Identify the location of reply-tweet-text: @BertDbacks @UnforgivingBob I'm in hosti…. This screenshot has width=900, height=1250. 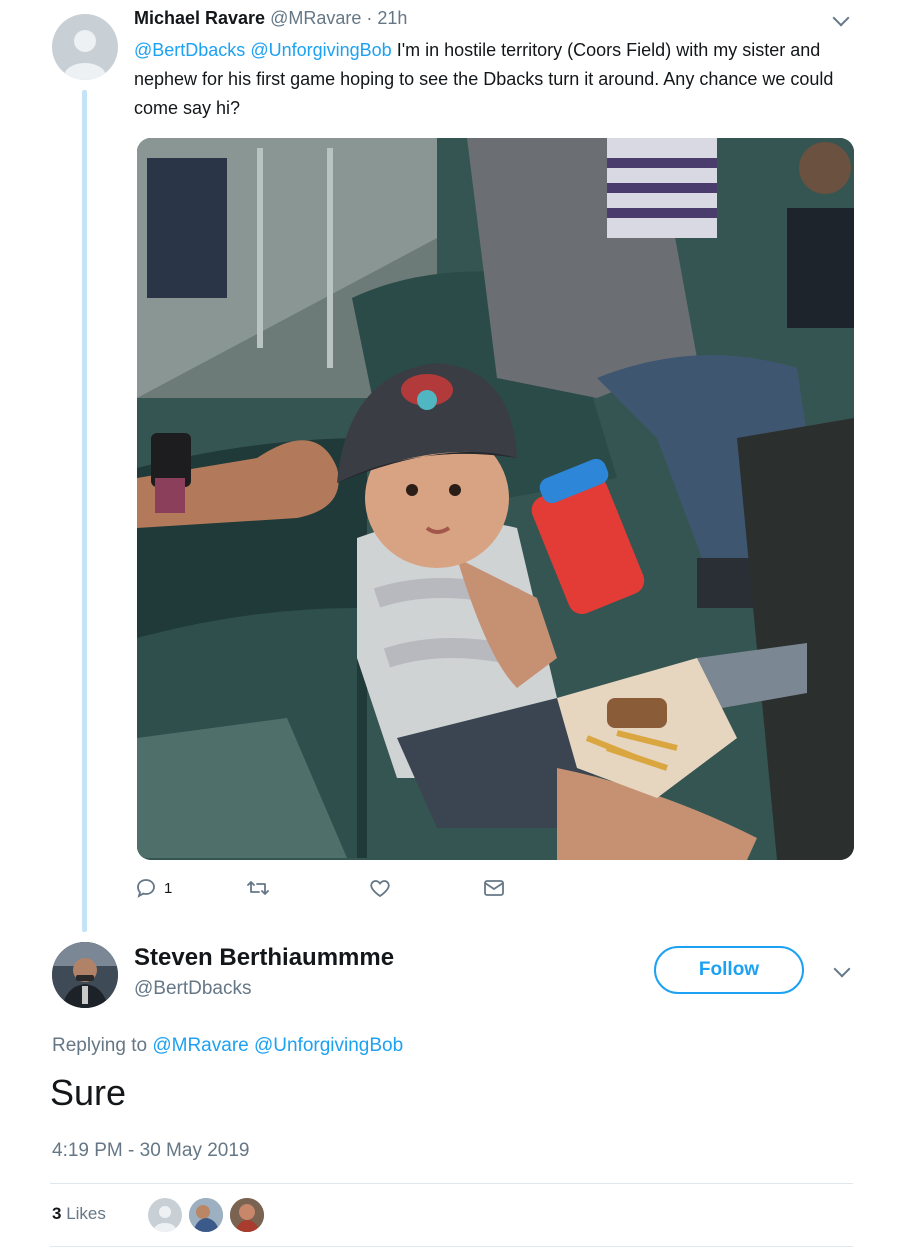
(489, 79).